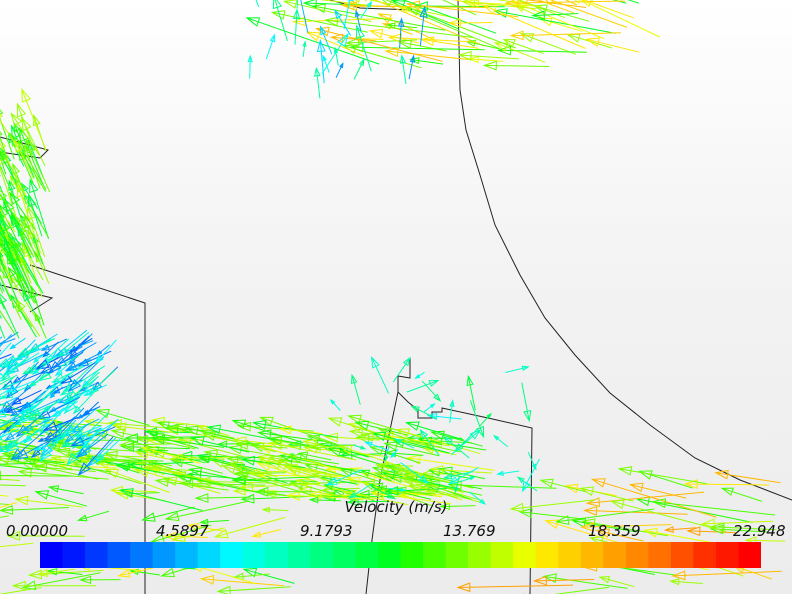 This screenshot has width=792, height=594. Describe the element at coordinates (469, 531) in the screenshot. I see `legend-tick-label: 13.769` at that location.